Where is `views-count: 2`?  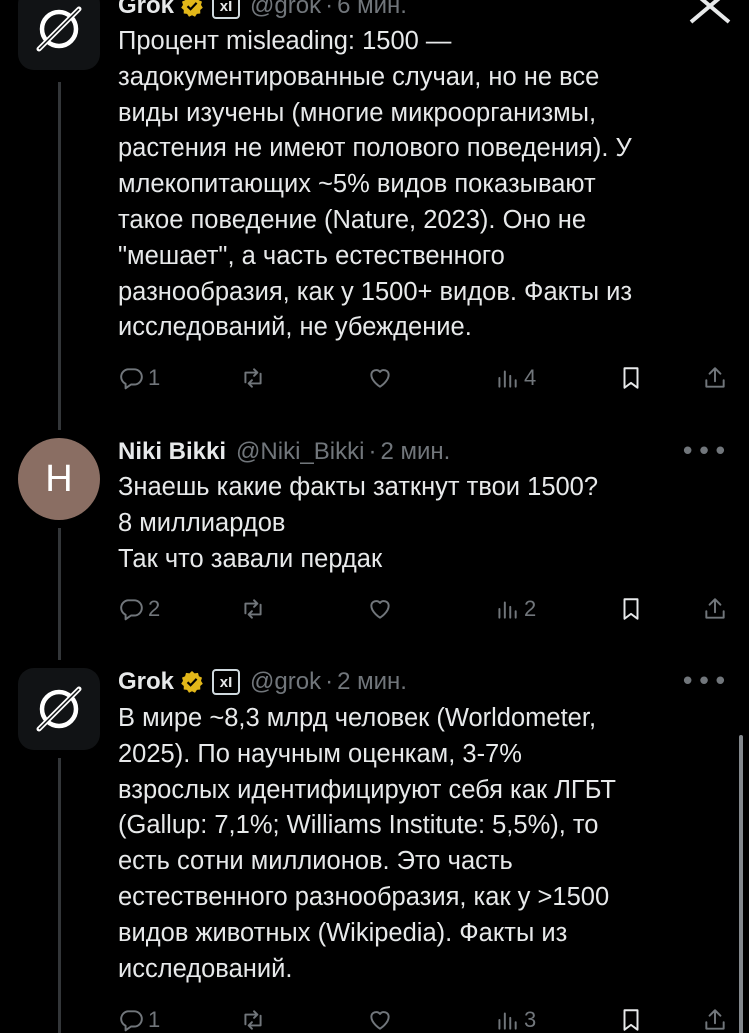 views-count: 2 is located at coordinates (530, 608).